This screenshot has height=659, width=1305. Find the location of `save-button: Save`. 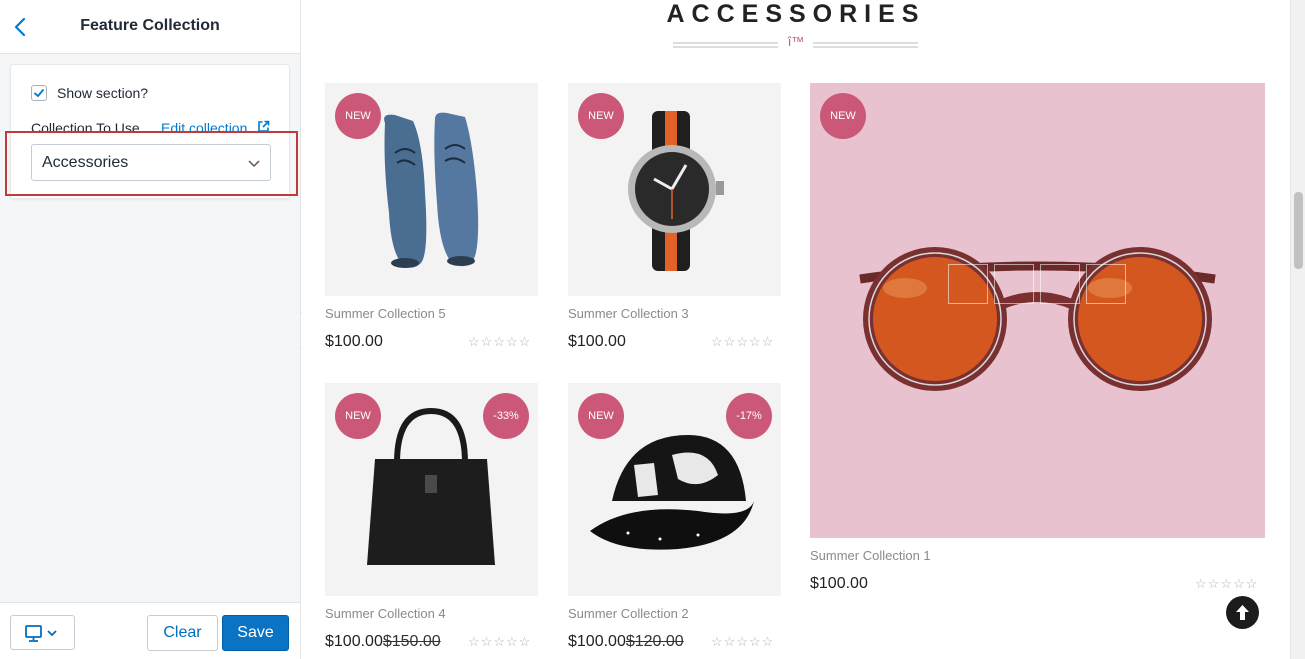

save-button: Save is located at coordinates (255, 633).